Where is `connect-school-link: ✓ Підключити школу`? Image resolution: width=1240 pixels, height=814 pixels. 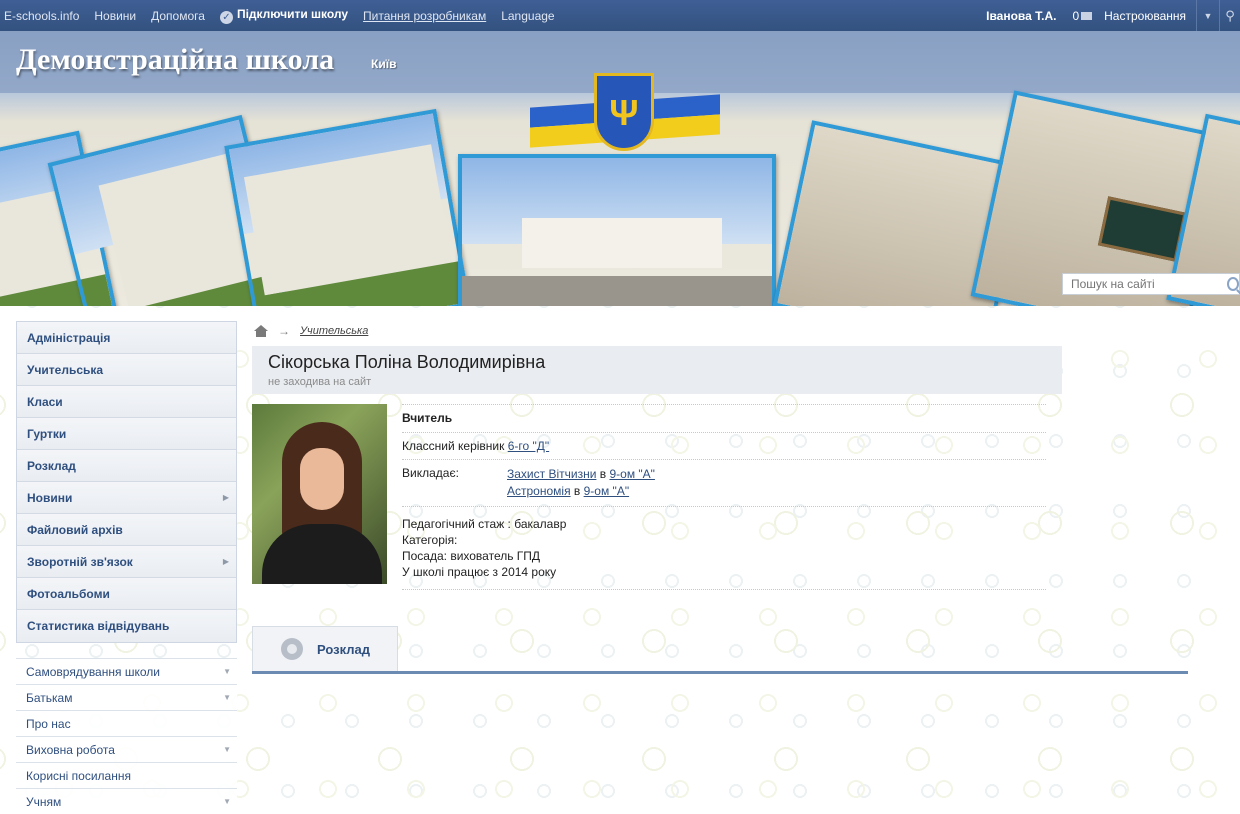
connect-school-link: ✓ Підключити школу is located at coordinates (284, 15).